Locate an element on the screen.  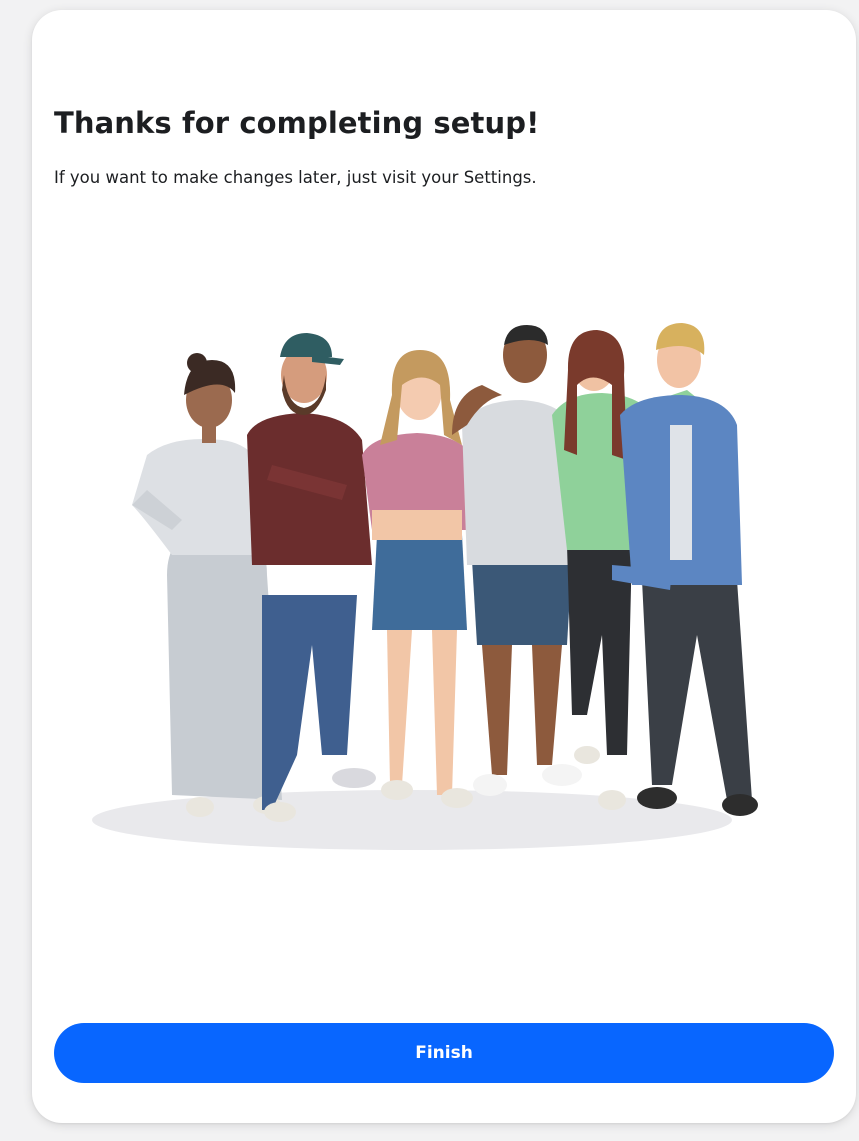
dialog-title: Thanks for completing setup! is located at coordinates (297, 123).